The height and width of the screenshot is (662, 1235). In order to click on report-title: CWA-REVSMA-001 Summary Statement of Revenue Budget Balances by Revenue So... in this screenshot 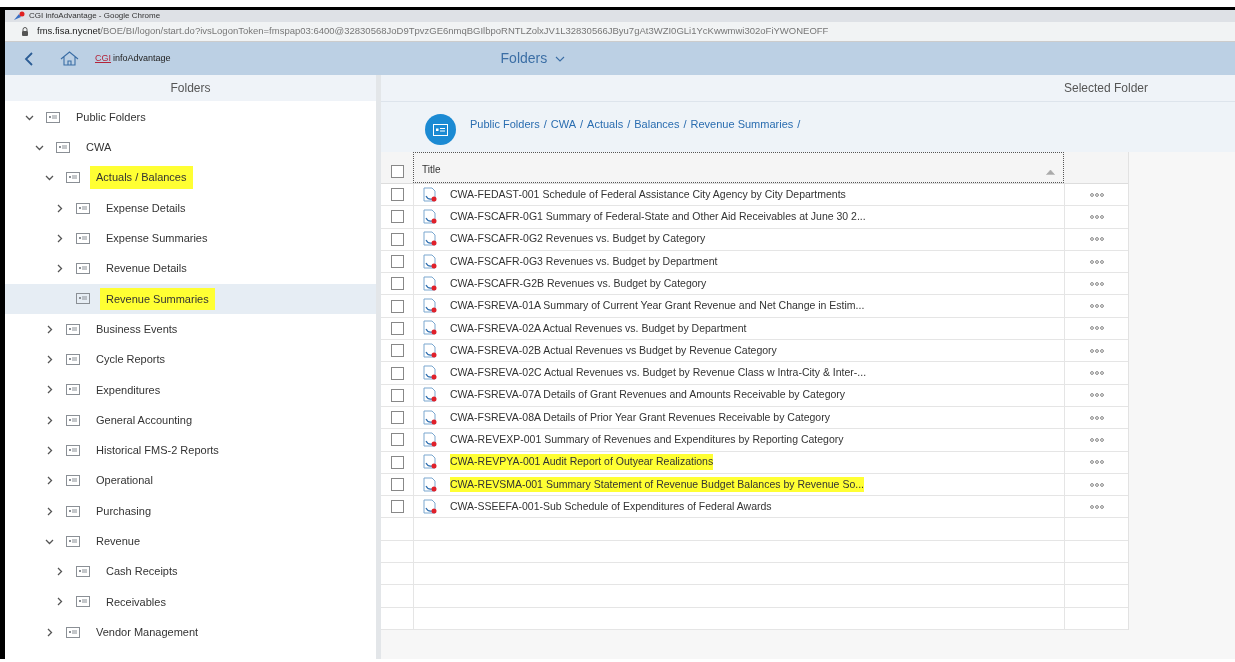, I will do `click(657, 484)`.